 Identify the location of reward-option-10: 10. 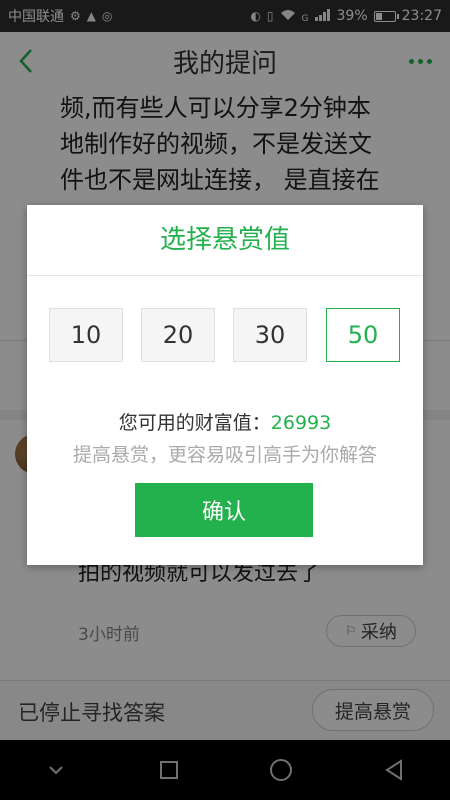
(86, 335).